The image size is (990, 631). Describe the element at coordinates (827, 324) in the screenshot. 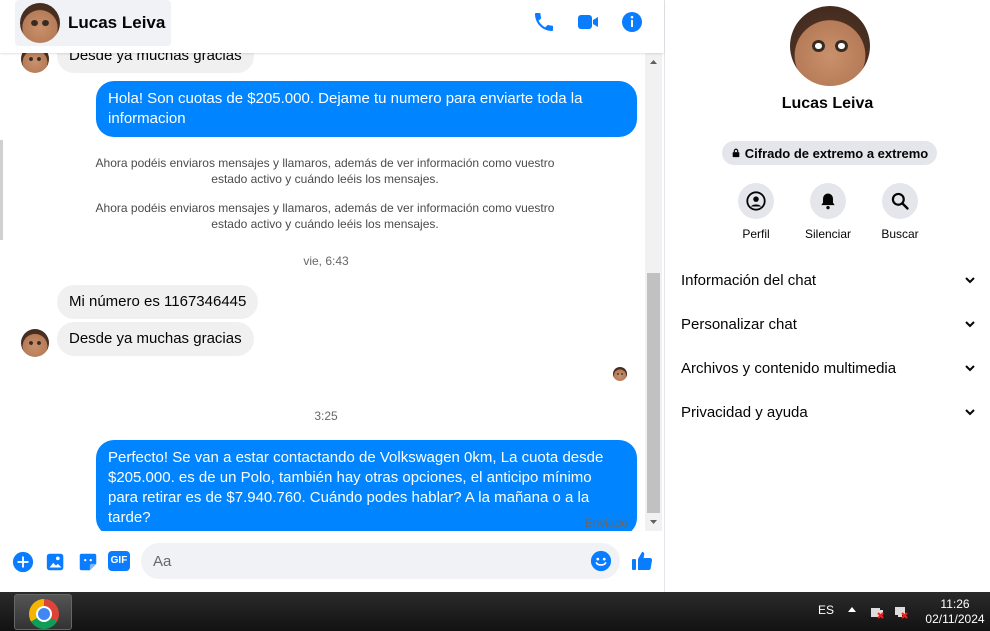

I see `section-customize-chat: Personalizar chat` at that location.